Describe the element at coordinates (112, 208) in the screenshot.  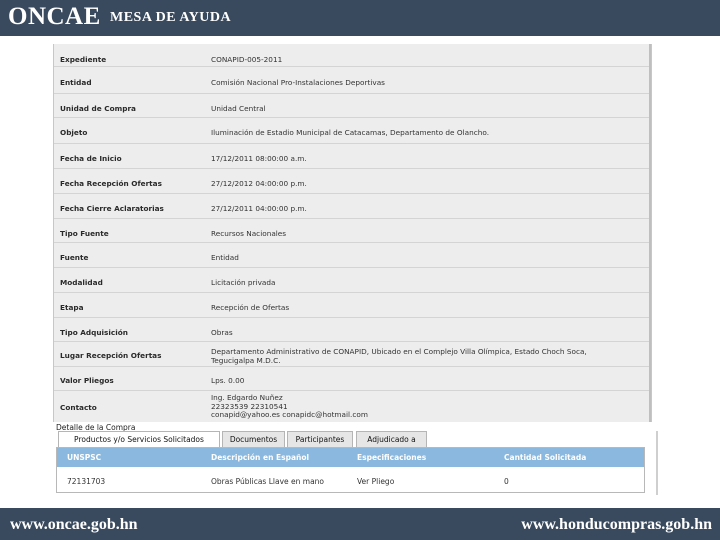
I see `detail-label: Fecha Cierre Aclaratorias` at that location.